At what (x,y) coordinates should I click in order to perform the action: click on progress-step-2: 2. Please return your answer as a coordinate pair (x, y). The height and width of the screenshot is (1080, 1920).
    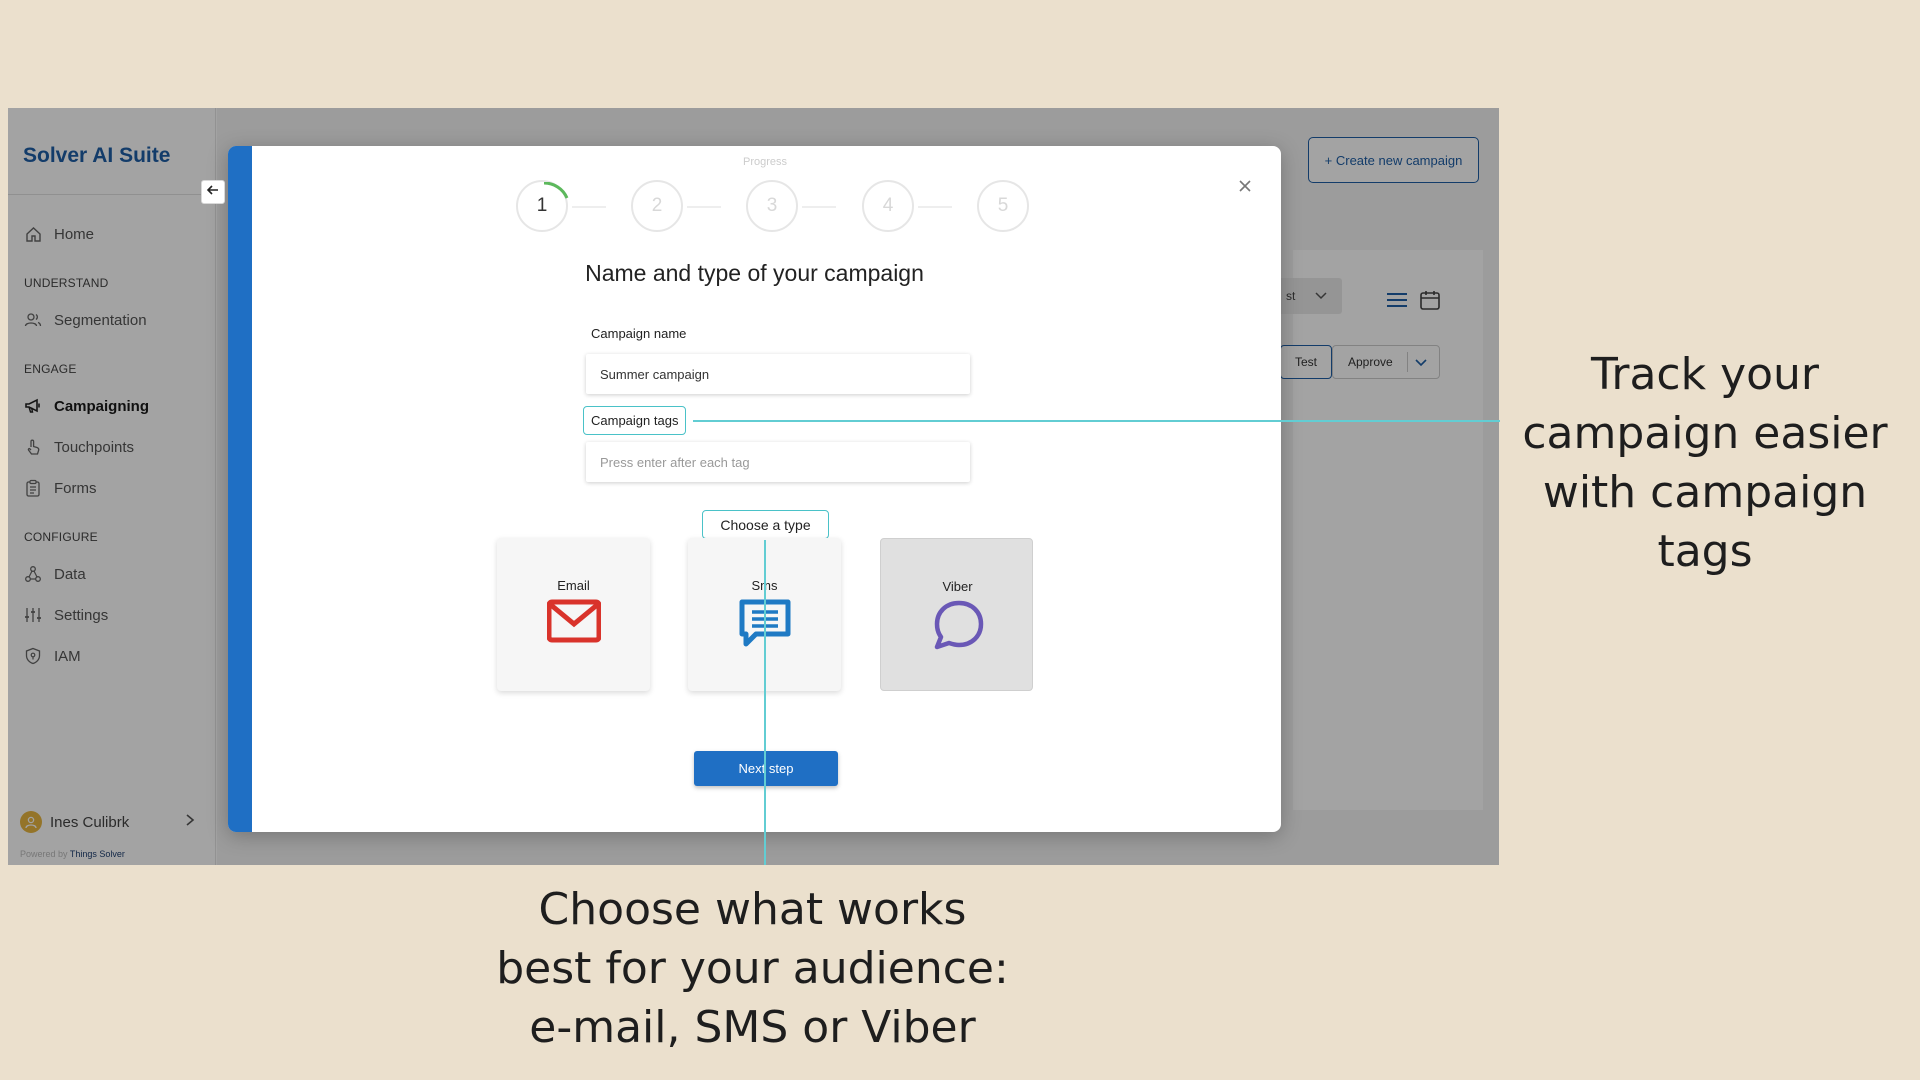
    Looking at the image, I should click on (657, 206).